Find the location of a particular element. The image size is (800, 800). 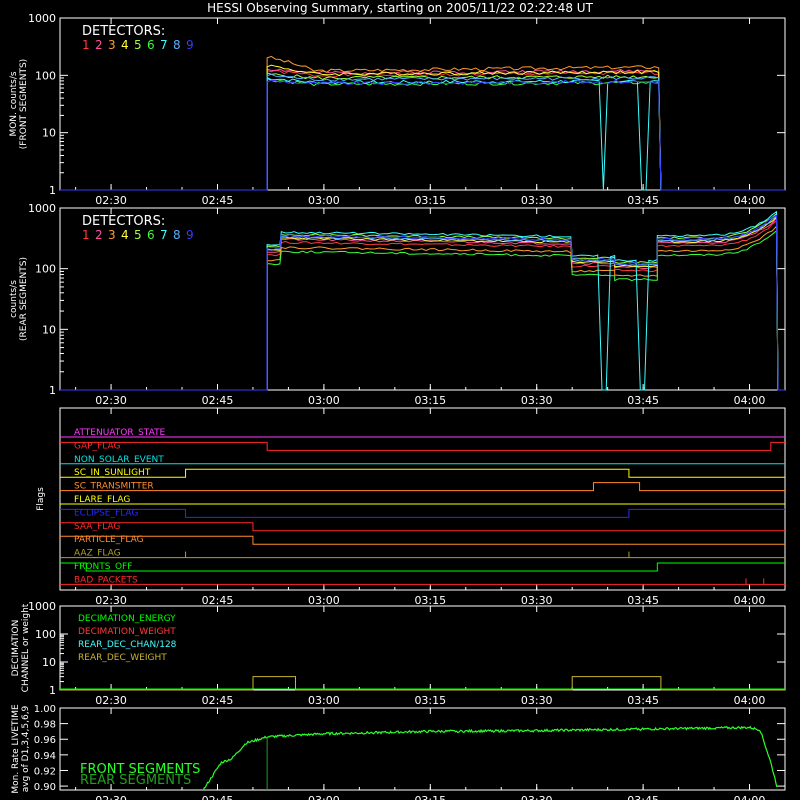

front-ytick-label: 100 is located at coordinates (45, 75).